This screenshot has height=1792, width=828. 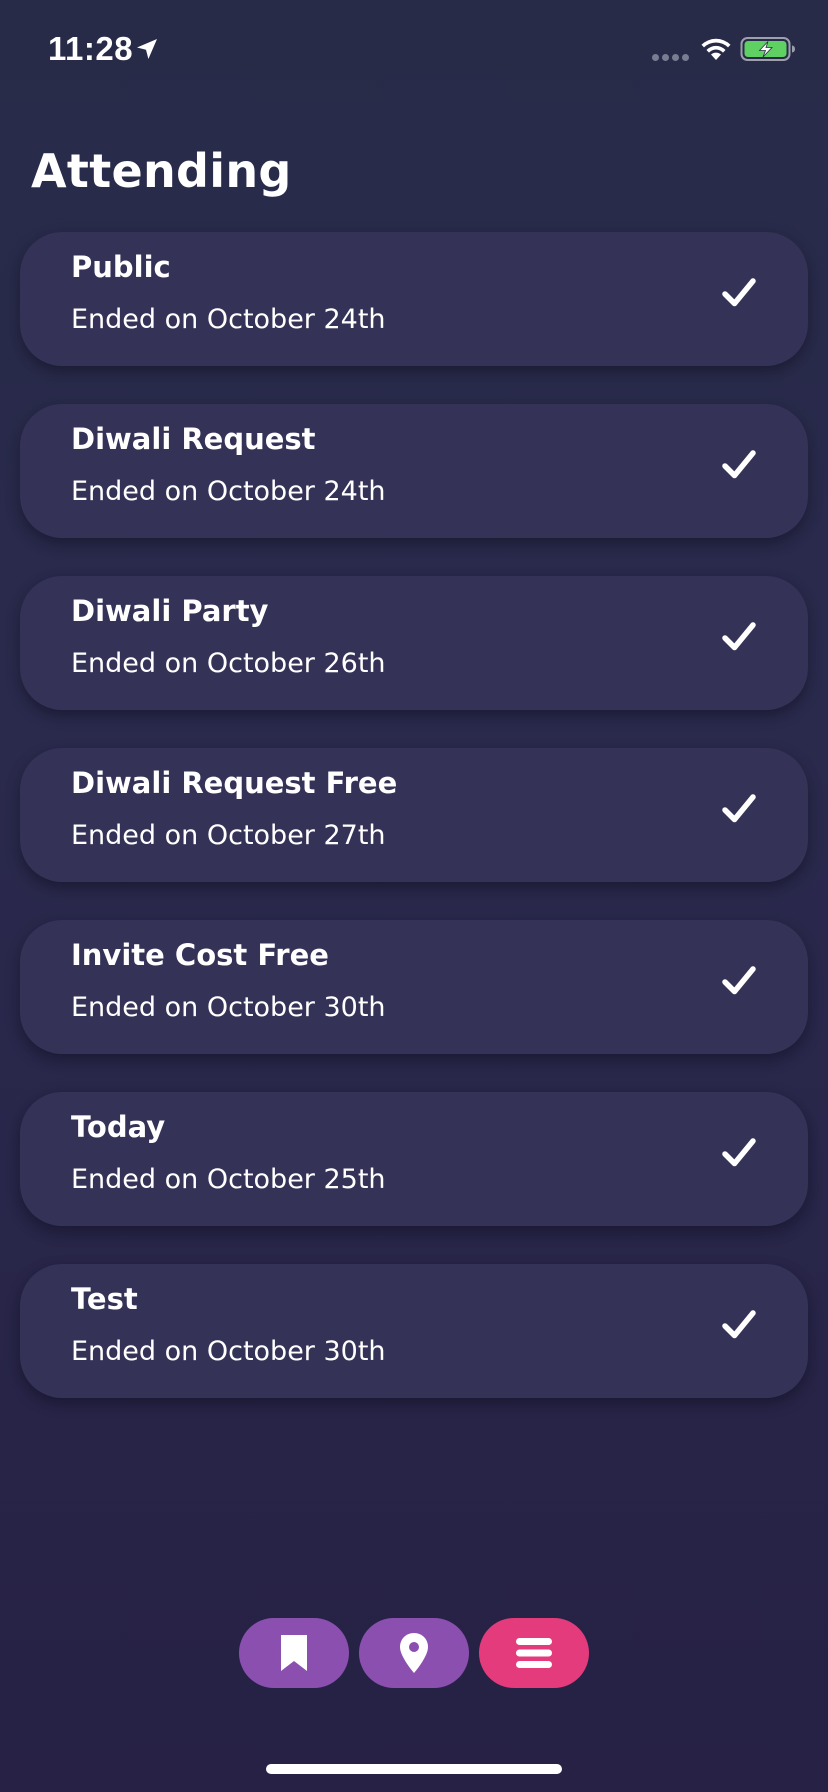 I want to click on event-card: Public Ended on October 24th, so click(x=414, y=299).